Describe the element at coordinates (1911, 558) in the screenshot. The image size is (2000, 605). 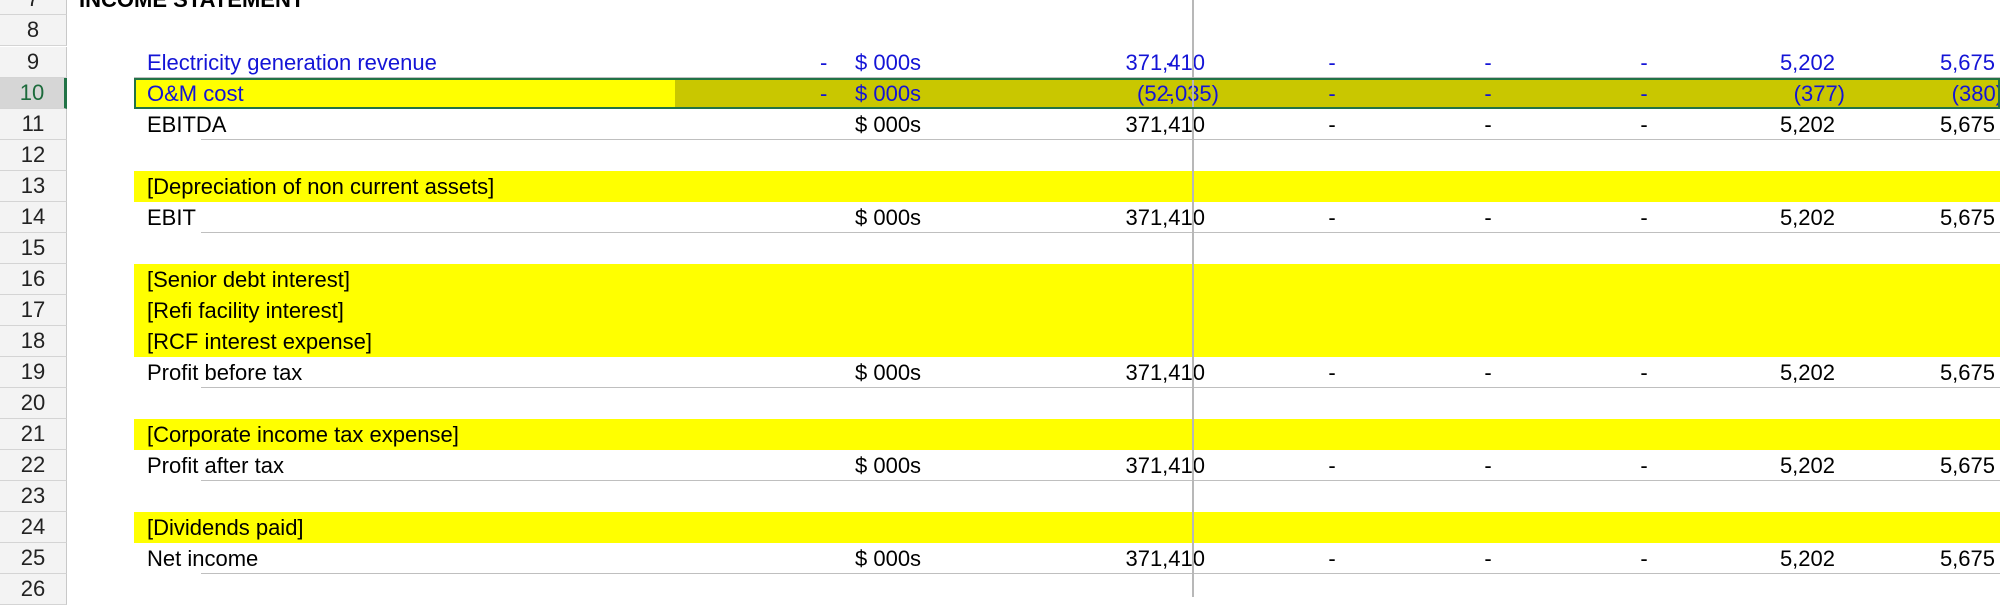
I see `net-income-col5: 5,675` at that location.